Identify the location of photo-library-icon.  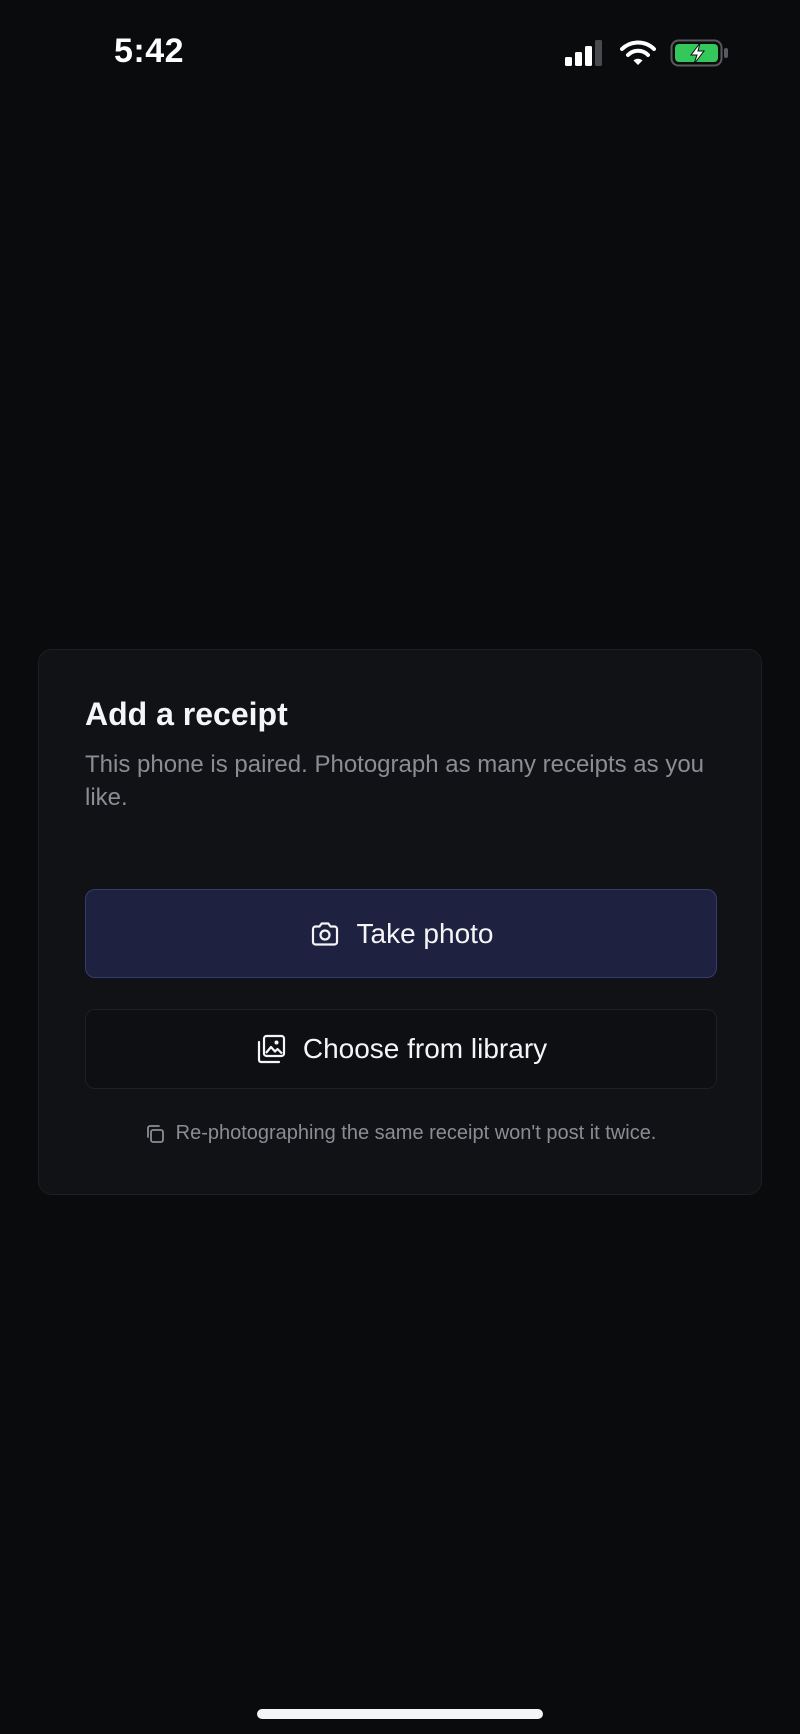
(271, 1049).